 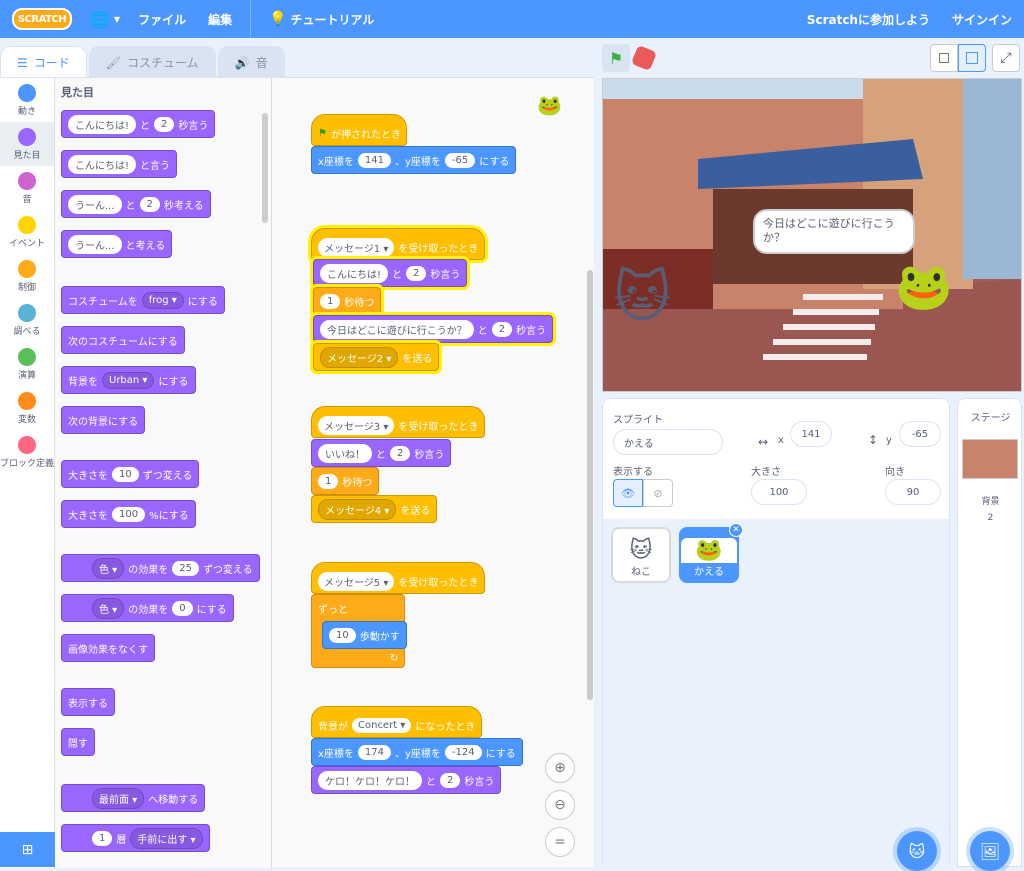 I want to click on block-input: 0, so click(x=182, y=608).